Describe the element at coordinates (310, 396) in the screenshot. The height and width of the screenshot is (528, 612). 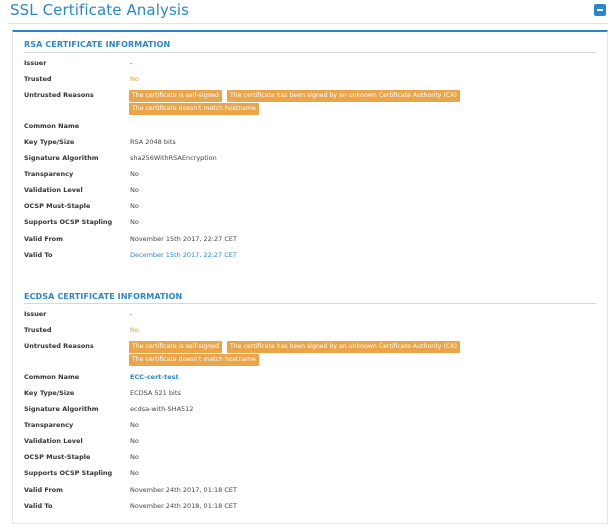
I see `ecdsa-row-key-type: Key Type/Size ECDSA 521 bits` at that location.